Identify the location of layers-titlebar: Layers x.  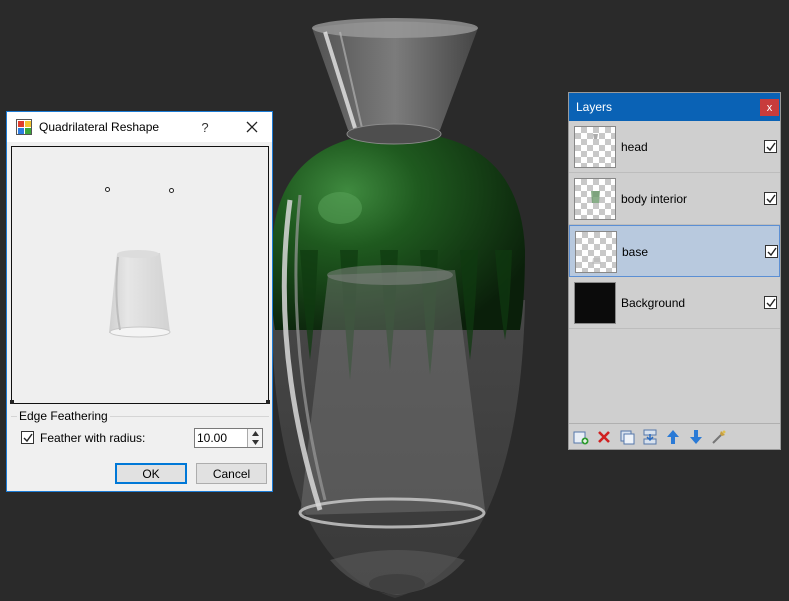
(674, 107).